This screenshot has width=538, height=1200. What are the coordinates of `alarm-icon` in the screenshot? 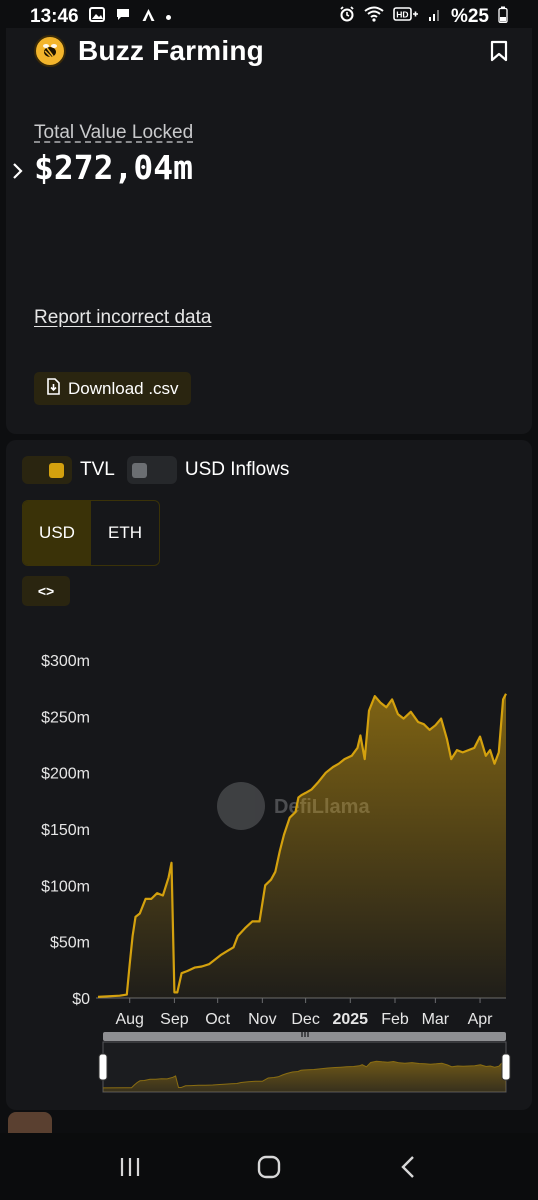 It's located at (347, 17).